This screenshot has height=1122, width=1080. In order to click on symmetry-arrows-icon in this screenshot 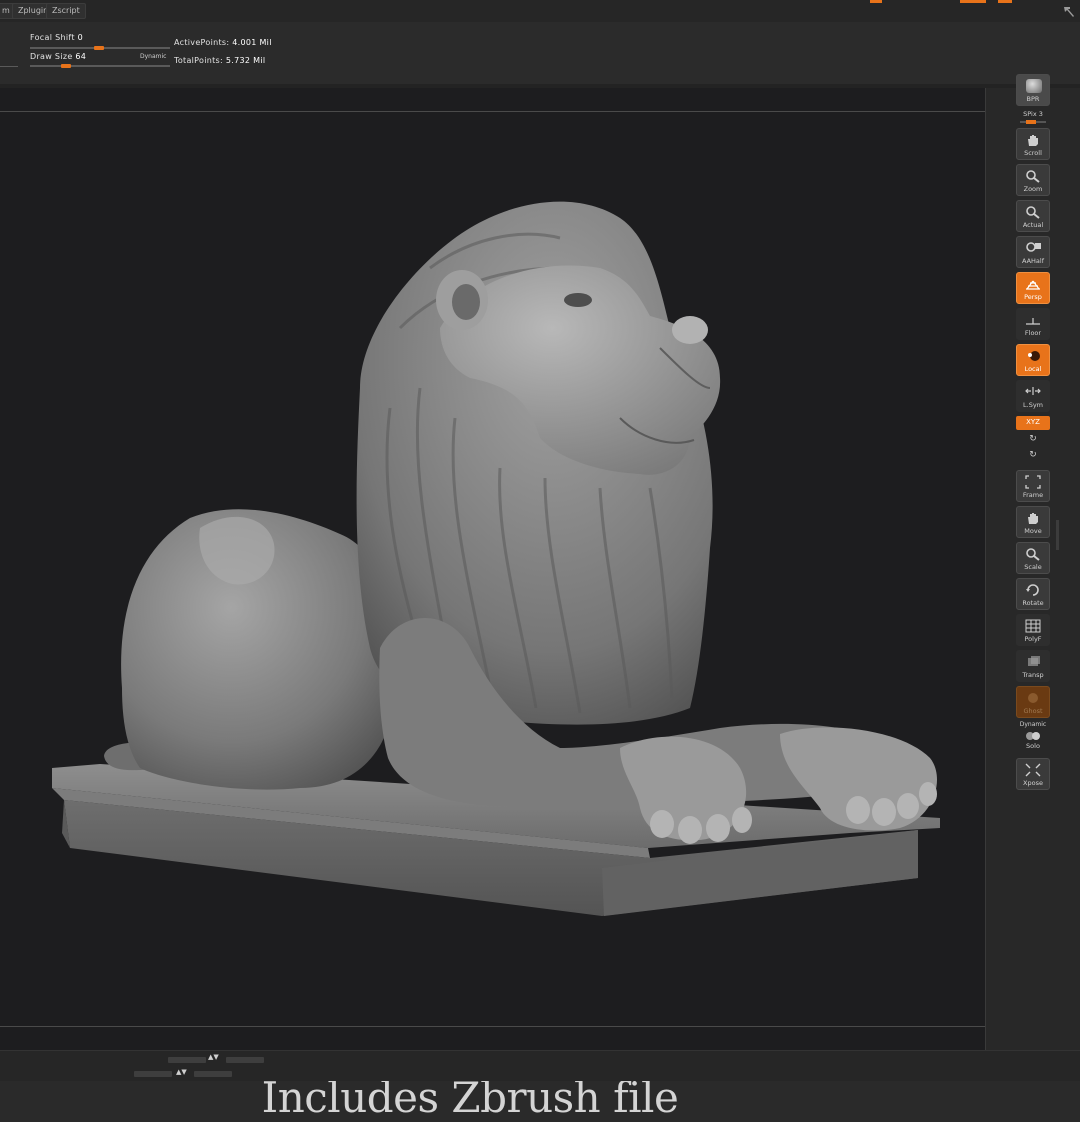, I will do `click(1033, 391)`.